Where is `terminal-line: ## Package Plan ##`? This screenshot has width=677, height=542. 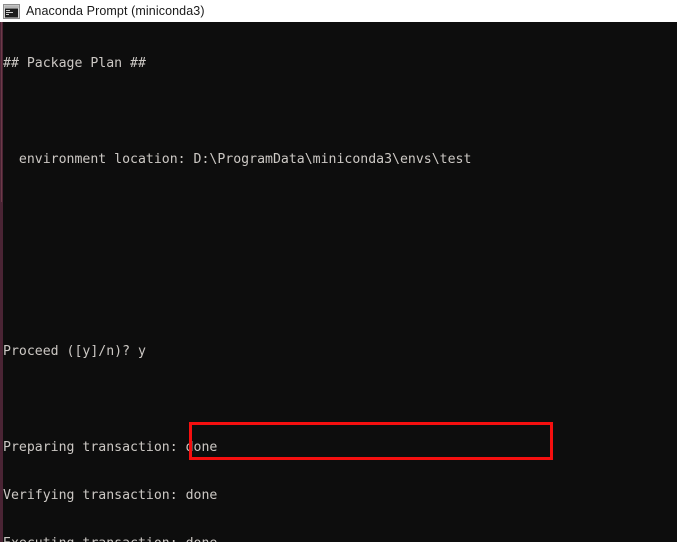
terminal-line: ## Package Plan ## is located at coordinates (74, 63).